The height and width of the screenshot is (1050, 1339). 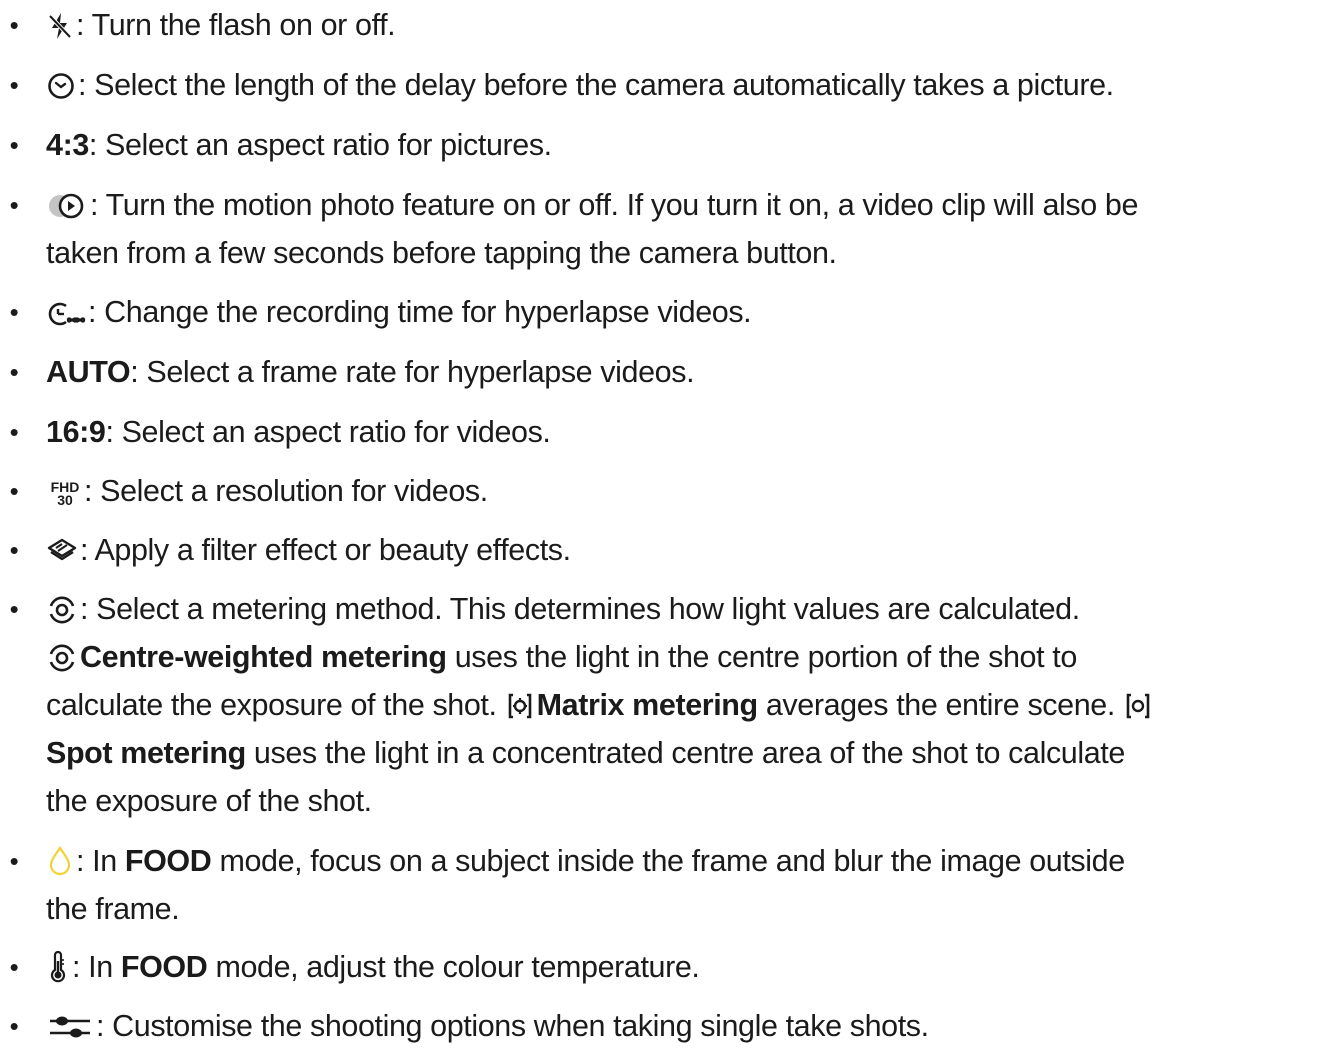 What do you see at coordinates (113, 909) in the screenshot?
I see `item-description-continued: the frame.` at bounding box center [113, 909].